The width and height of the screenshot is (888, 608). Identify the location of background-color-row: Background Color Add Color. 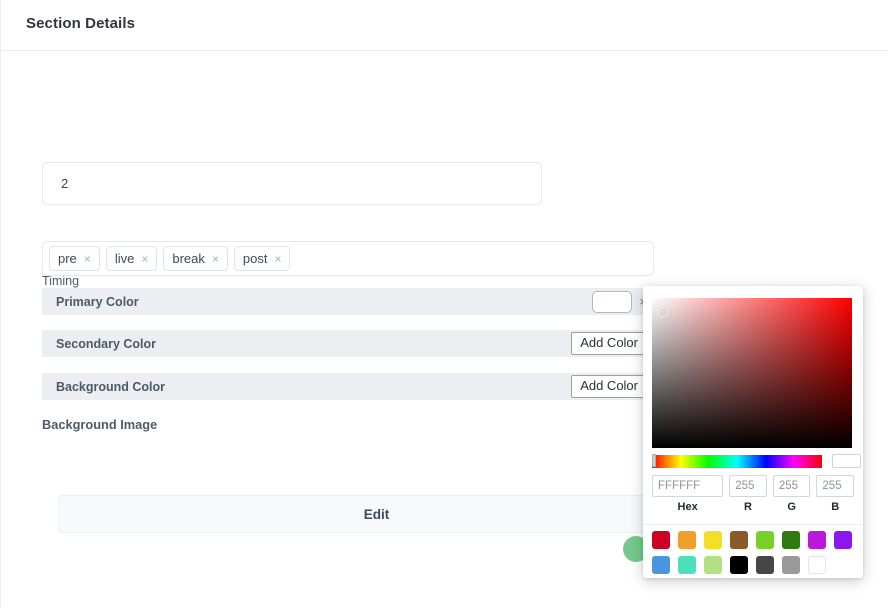
(348, 386).